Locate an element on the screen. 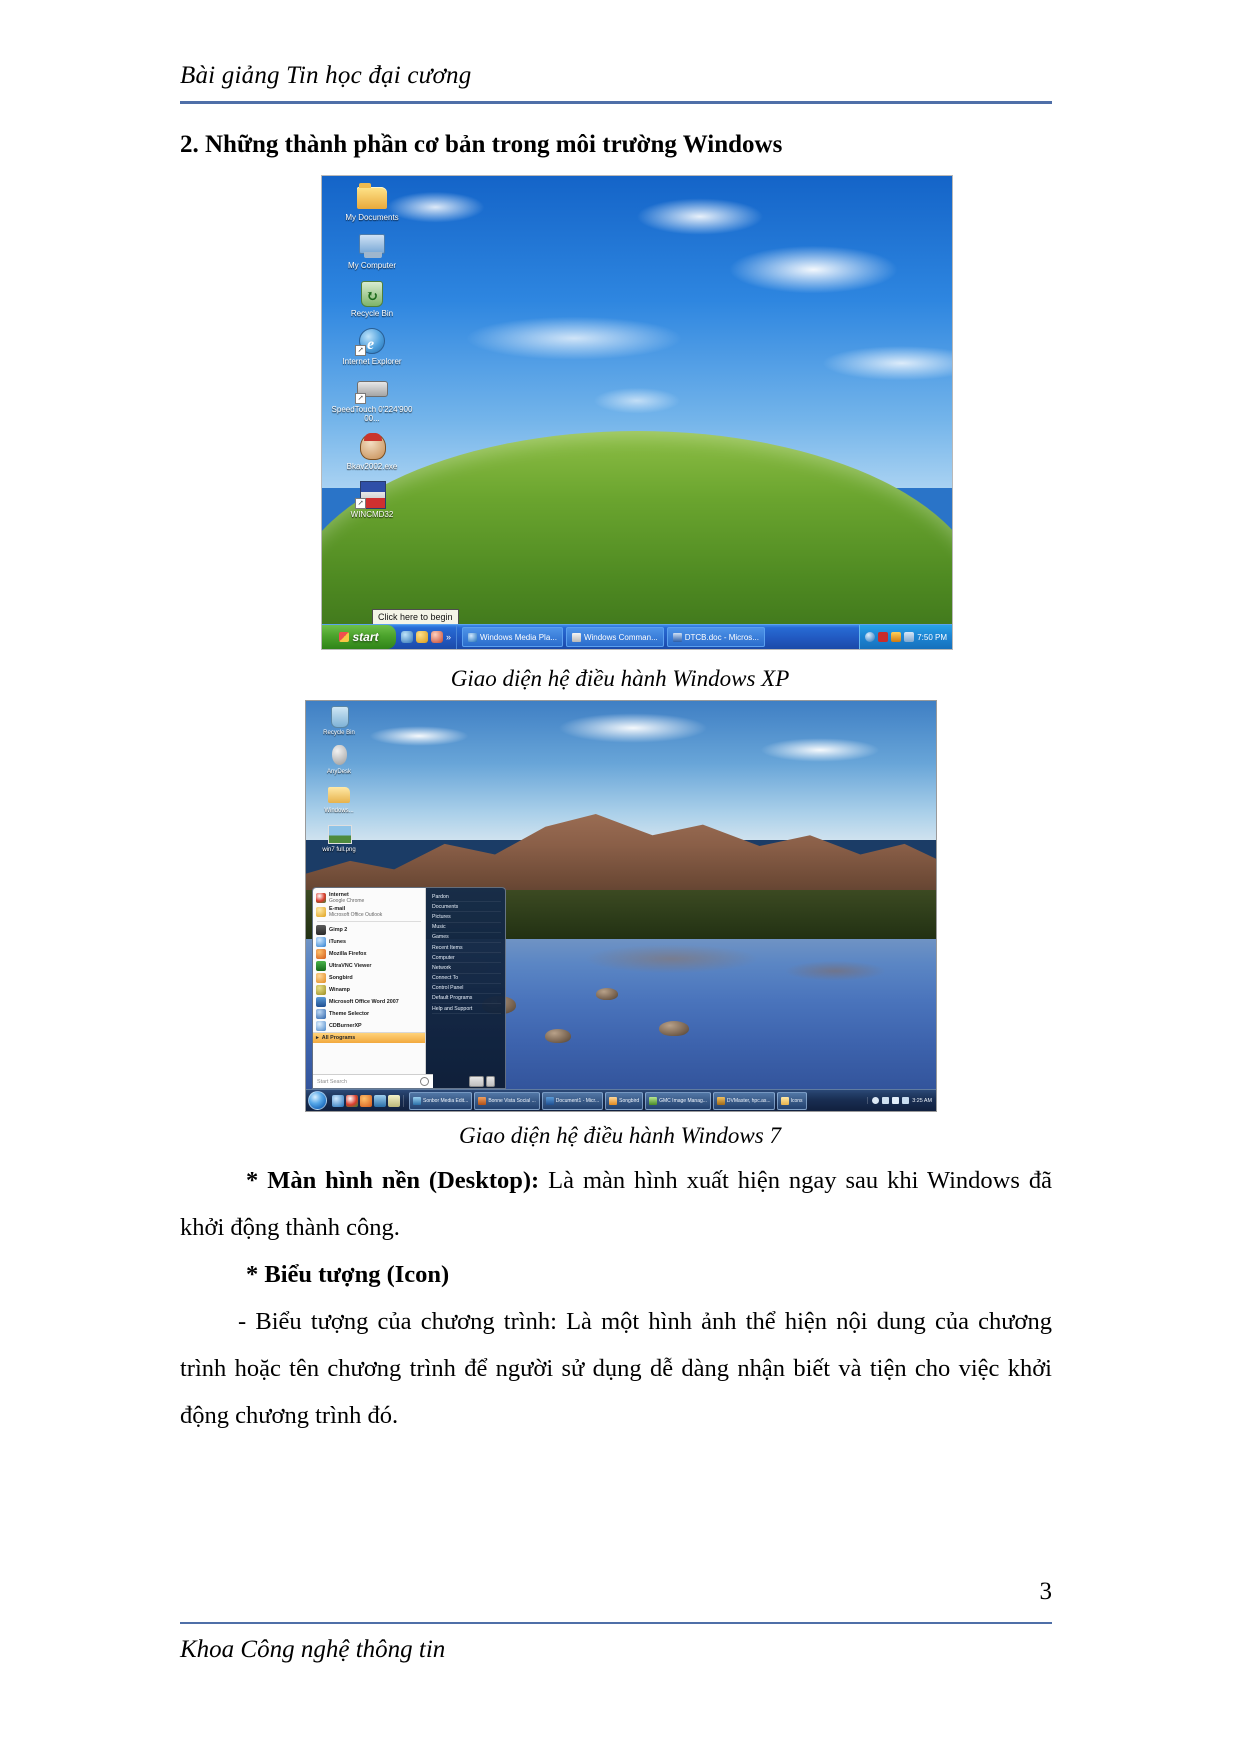  window-icon is located at coordinates (576, 637).